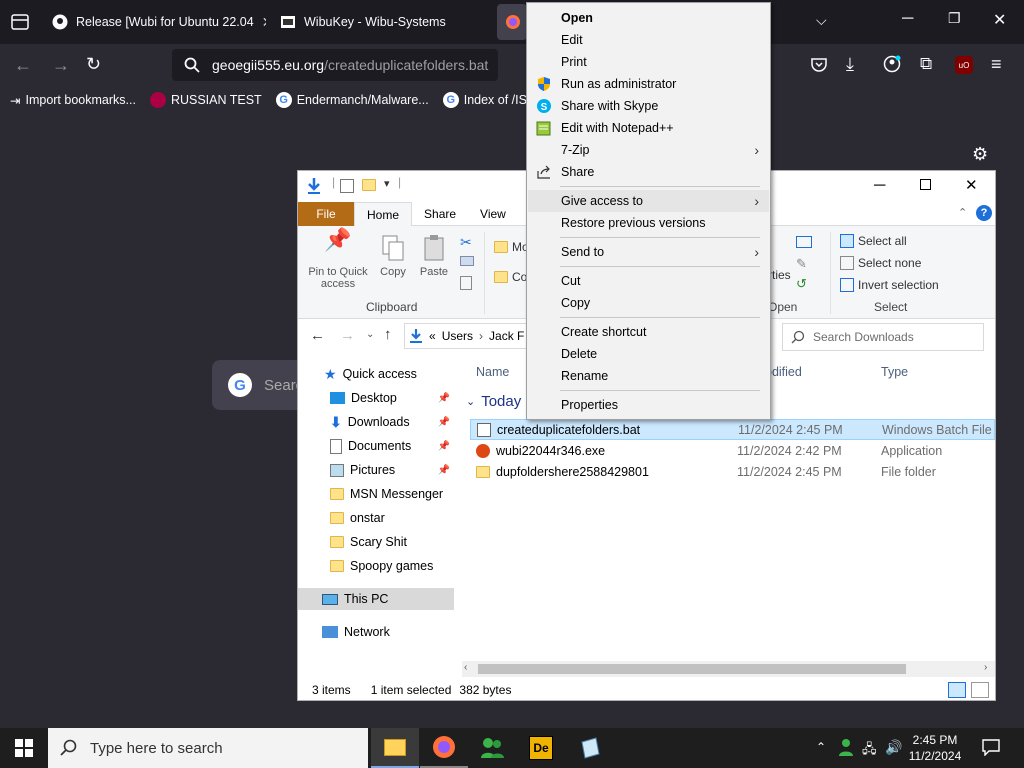 The width and height of the screenshot is (1024, 768). What do you see at coordinates (512, 22) in the screenshot?
I see `browser-tab-active` at bounding box center [512, 22].